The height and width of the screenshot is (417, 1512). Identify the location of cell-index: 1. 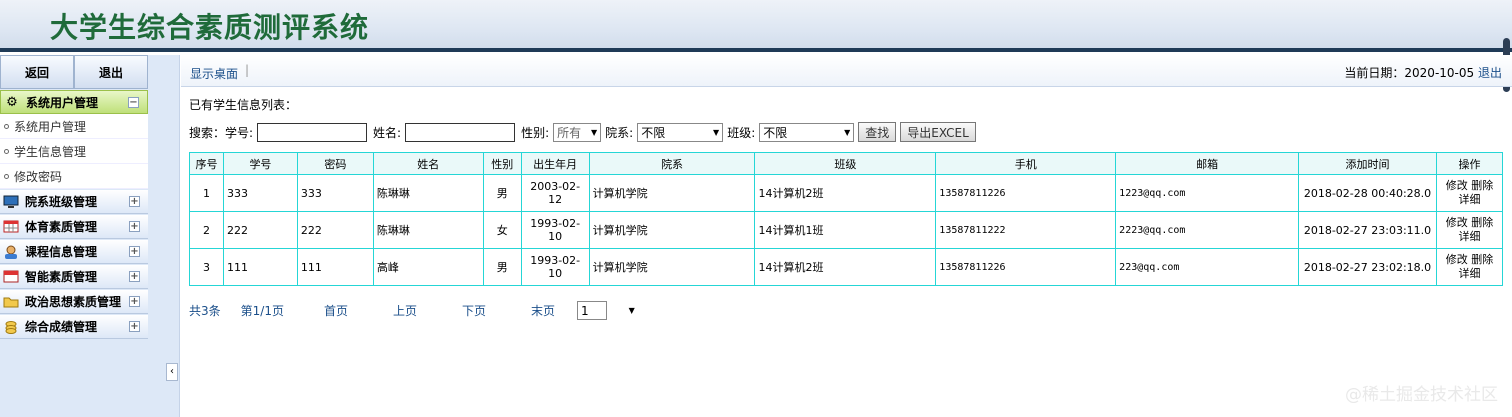
(206, 193).